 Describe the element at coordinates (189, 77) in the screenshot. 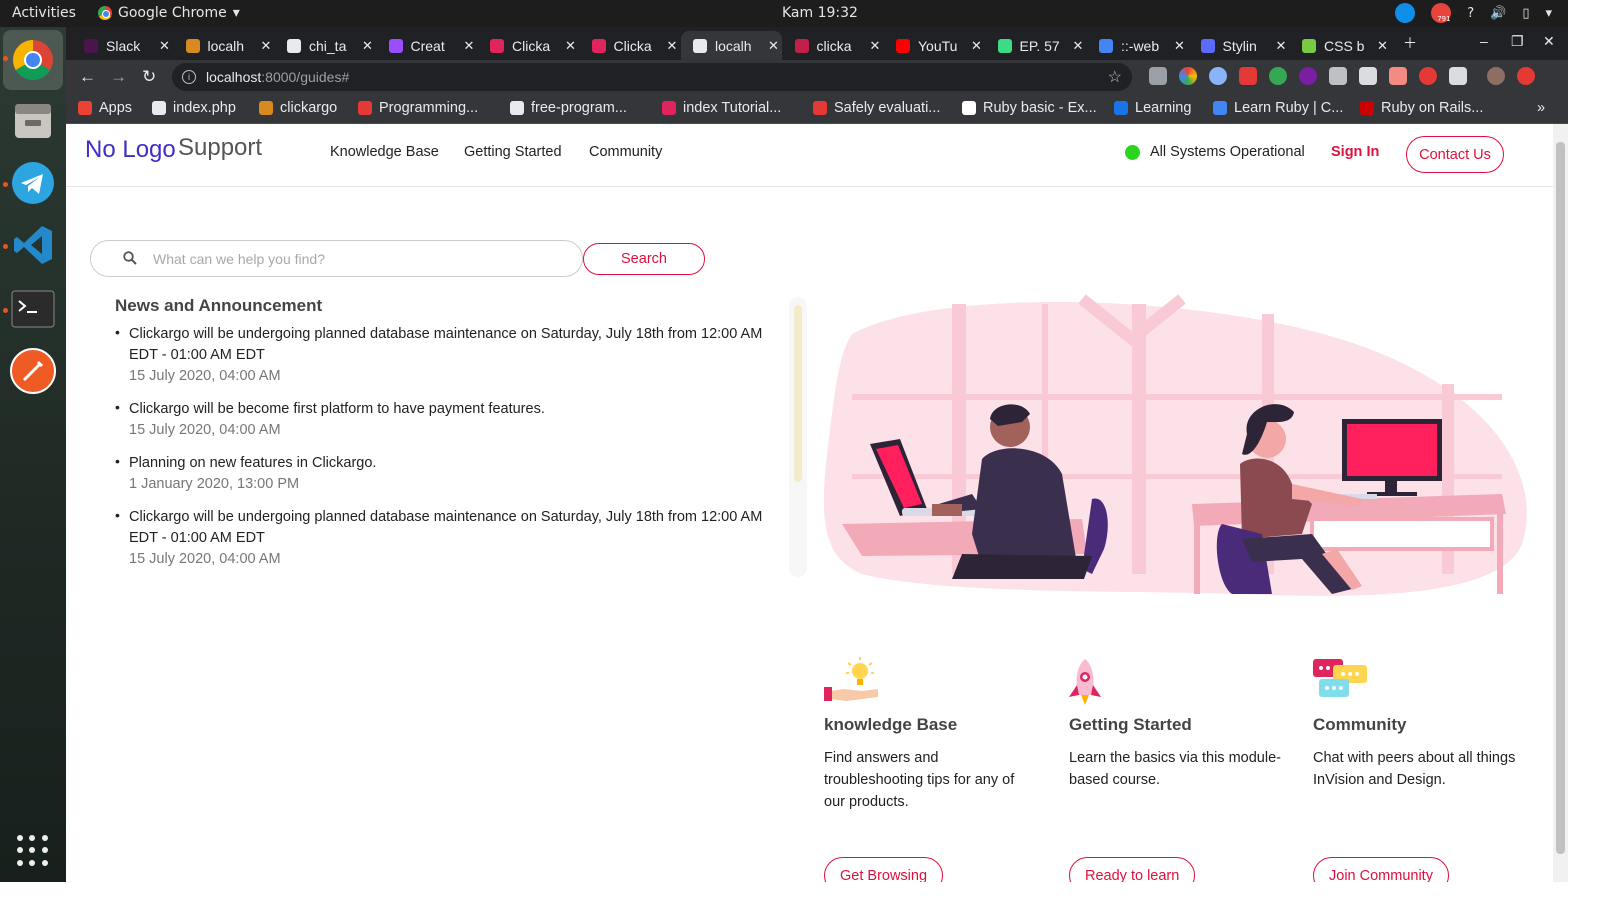

I see `site-info-icon: i` at that location.